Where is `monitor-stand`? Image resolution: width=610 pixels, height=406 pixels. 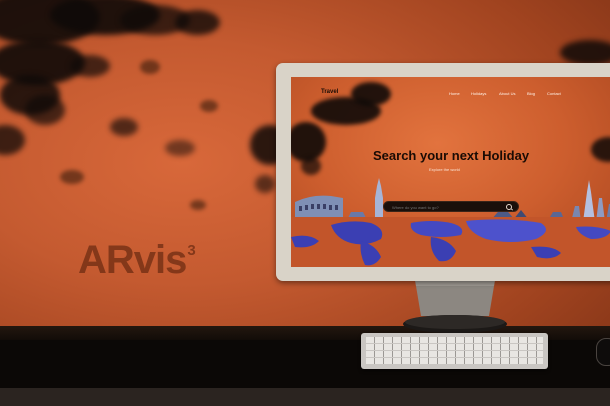
monitor-stand is located at coordinates (455, 306).